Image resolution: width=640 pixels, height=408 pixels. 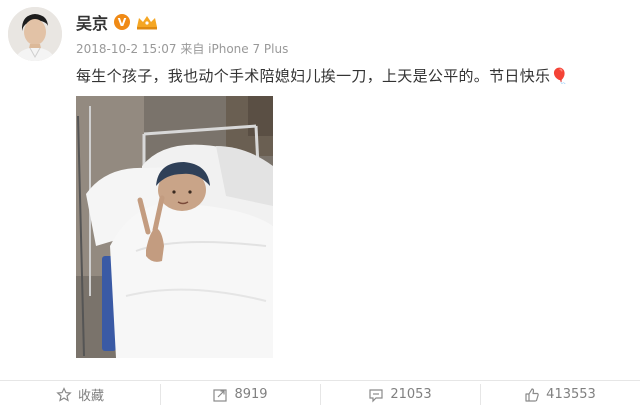 I want to click on repost-button: 8919, so click(x=240, y=394).